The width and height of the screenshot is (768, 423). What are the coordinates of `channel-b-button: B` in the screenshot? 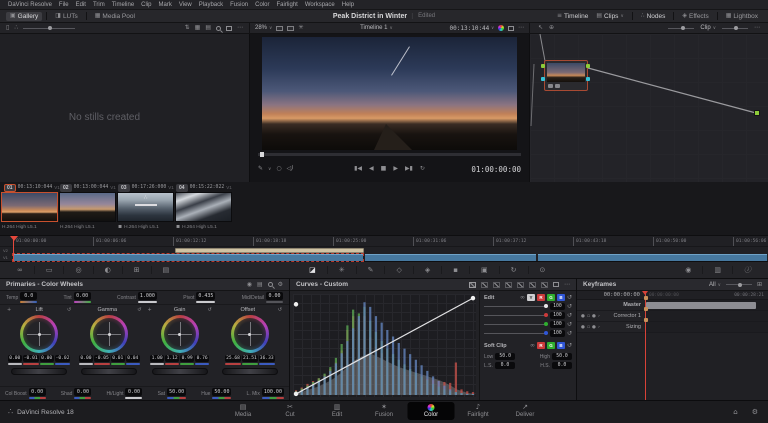 It's located at (560, 297).